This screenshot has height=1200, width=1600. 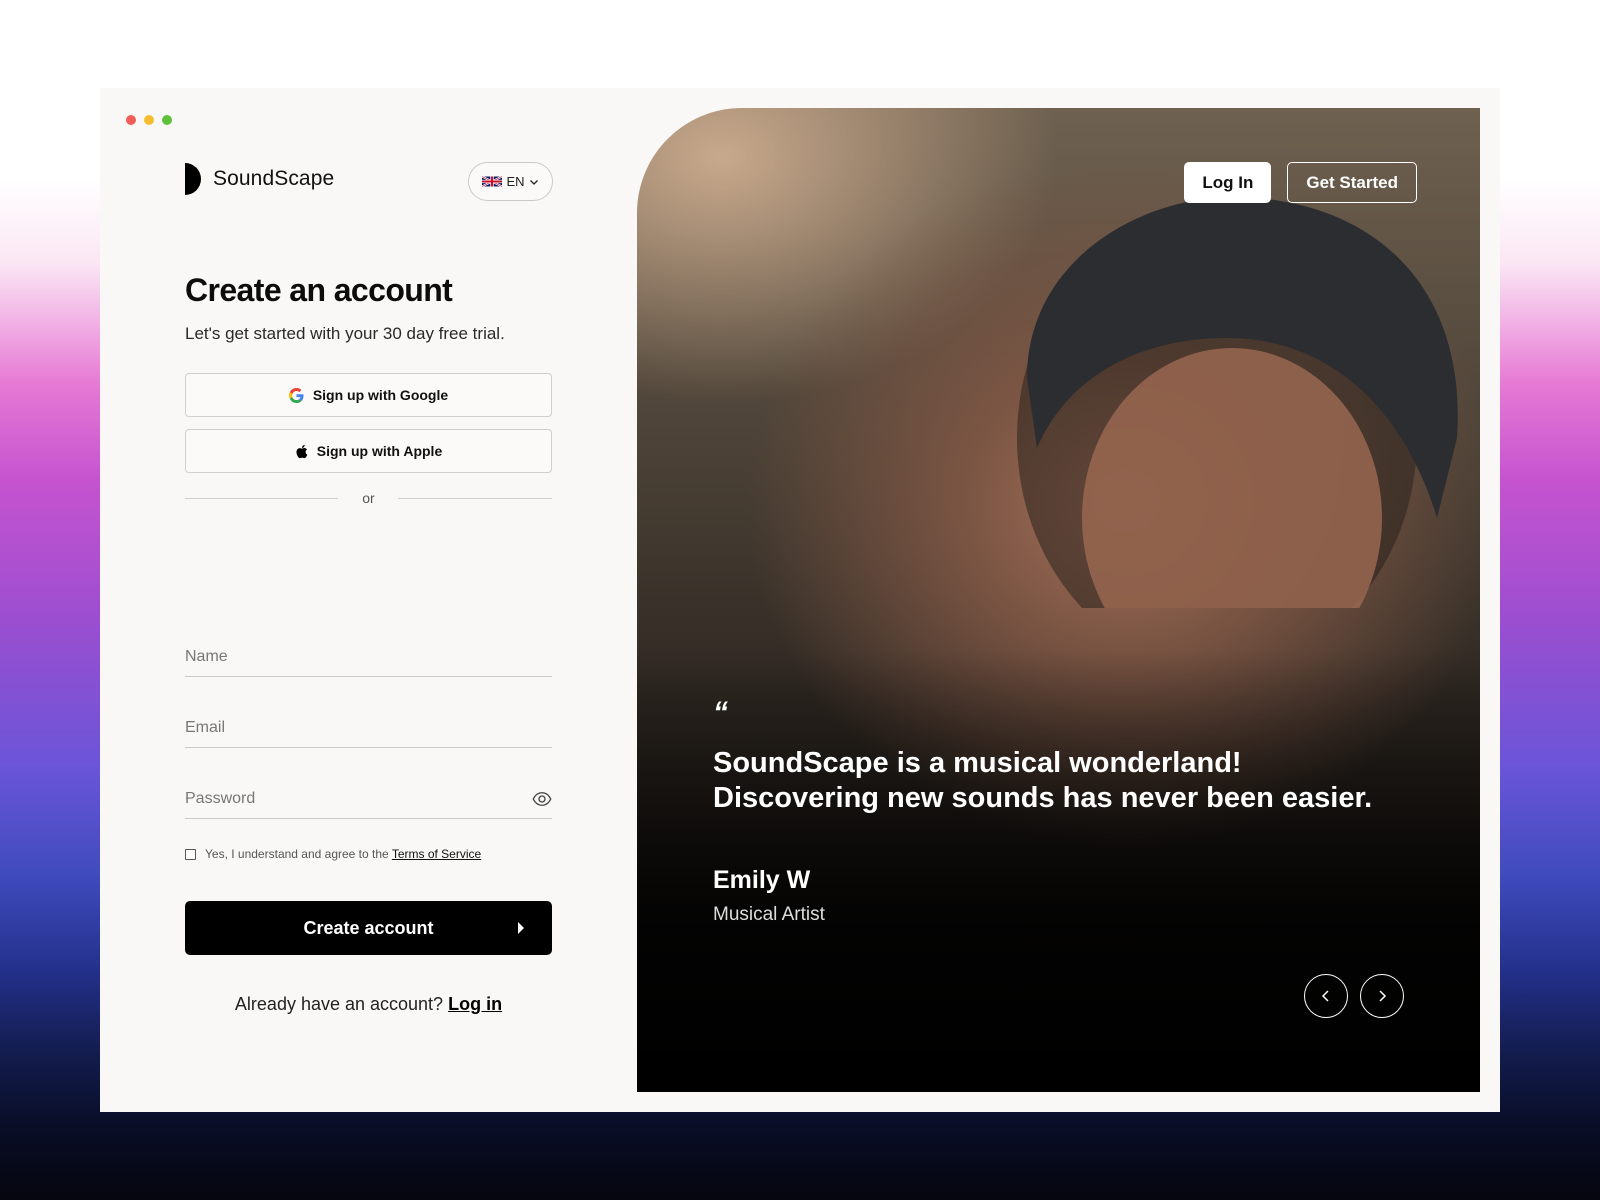 What do you see at coordinates (190, 854) in the screenshot?
I see `terms-checkbox` at bounding box center [190, 854].